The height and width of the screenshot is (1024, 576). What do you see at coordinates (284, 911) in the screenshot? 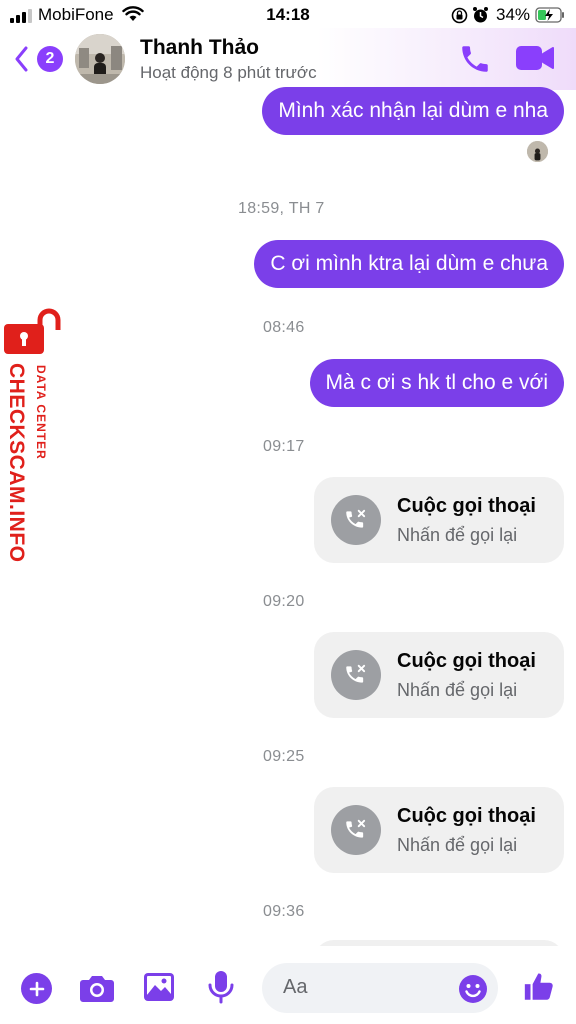
I see `timestamp: 09:36` at bounding box center [284, 911].